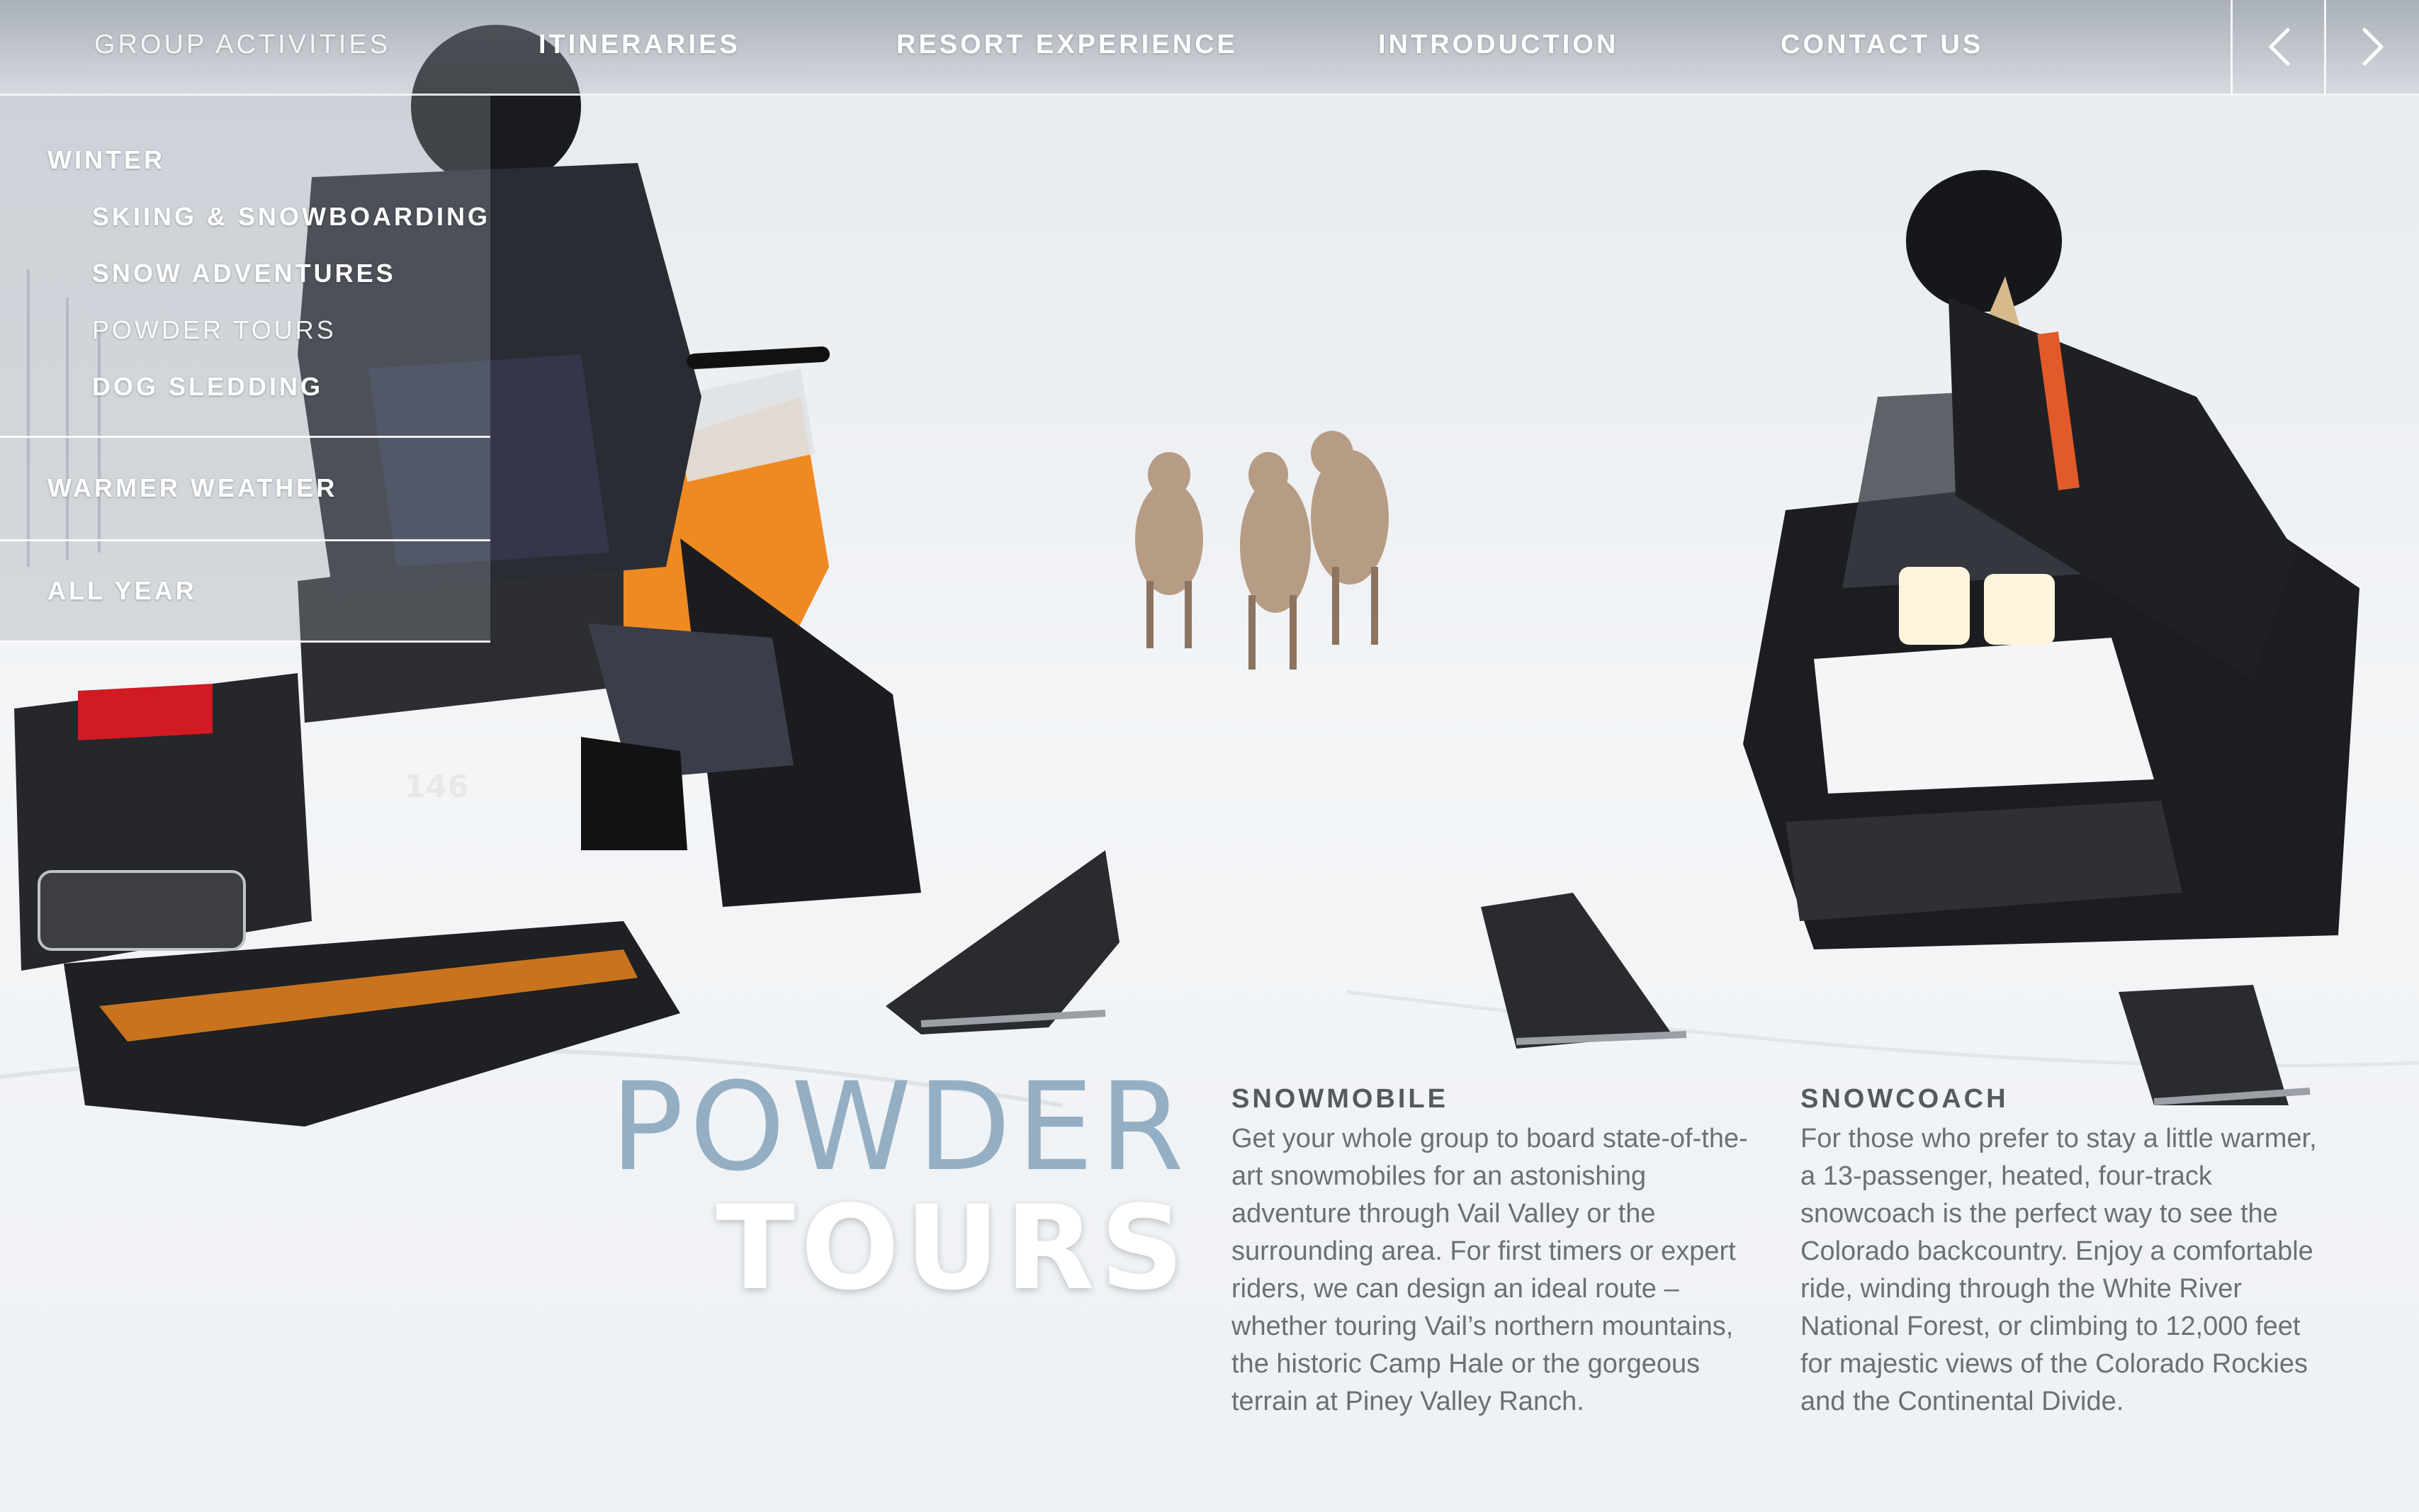 This screenshot has width=2419, height=1512. I want to click on menu-all-year: ALL YEAR, so click(122, 591).